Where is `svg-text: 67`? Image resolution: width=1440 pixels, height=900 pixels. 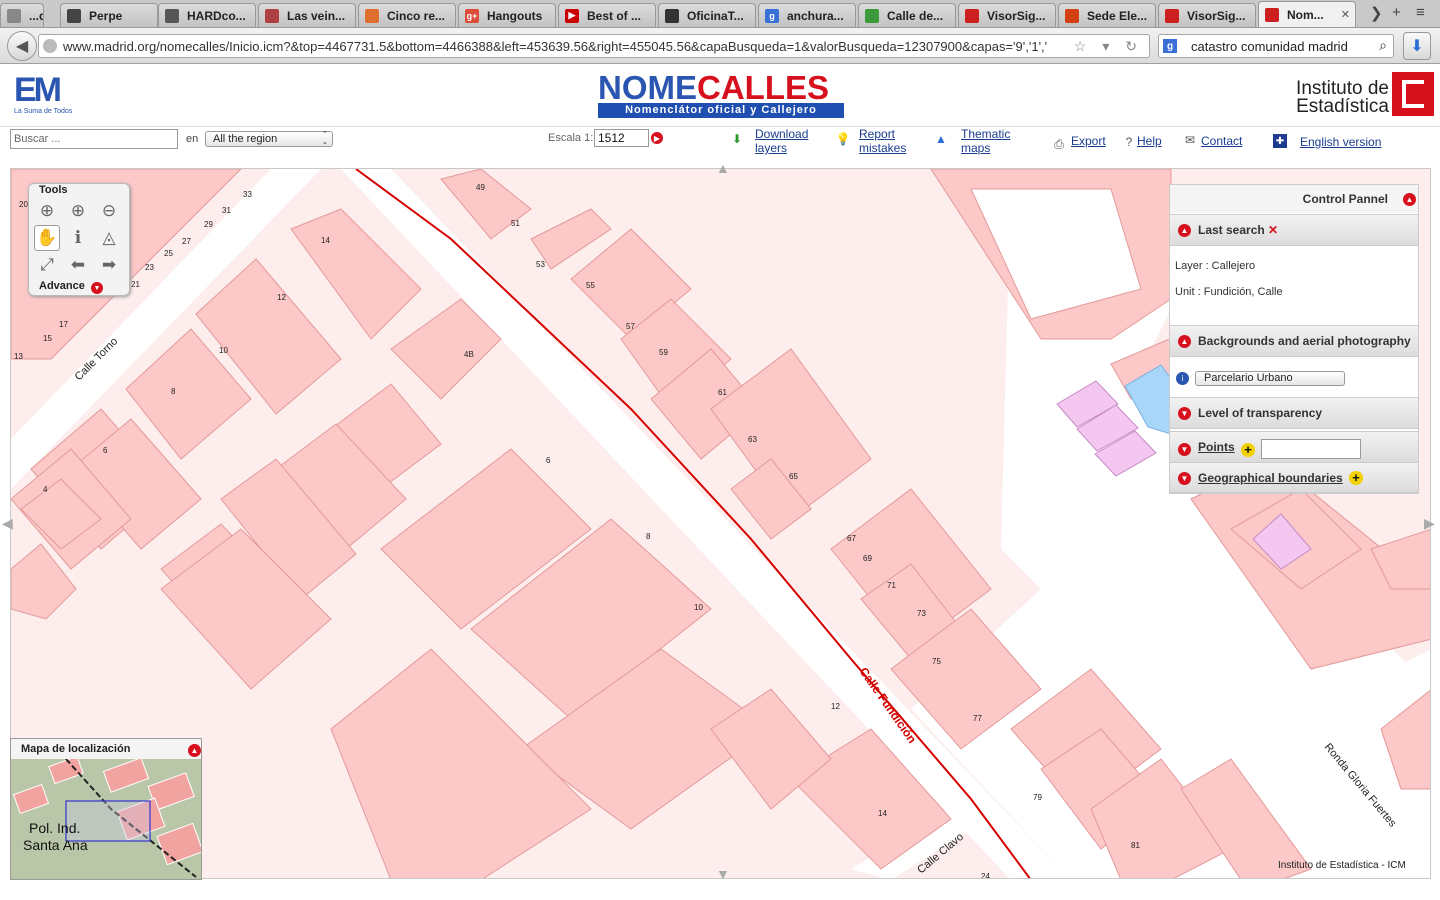 svg-text: 67 is located at coordinates (851, 538).